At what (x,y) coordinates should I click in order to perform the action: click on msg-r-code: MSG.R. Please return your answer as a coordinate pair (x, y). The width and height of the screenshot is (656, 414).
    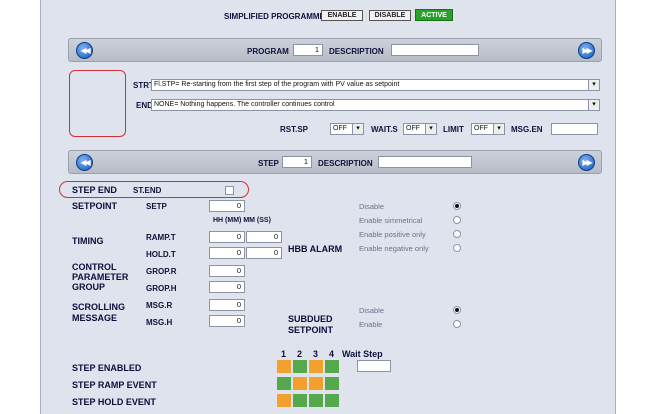
    Looking at the image, I should click on (159, 305).